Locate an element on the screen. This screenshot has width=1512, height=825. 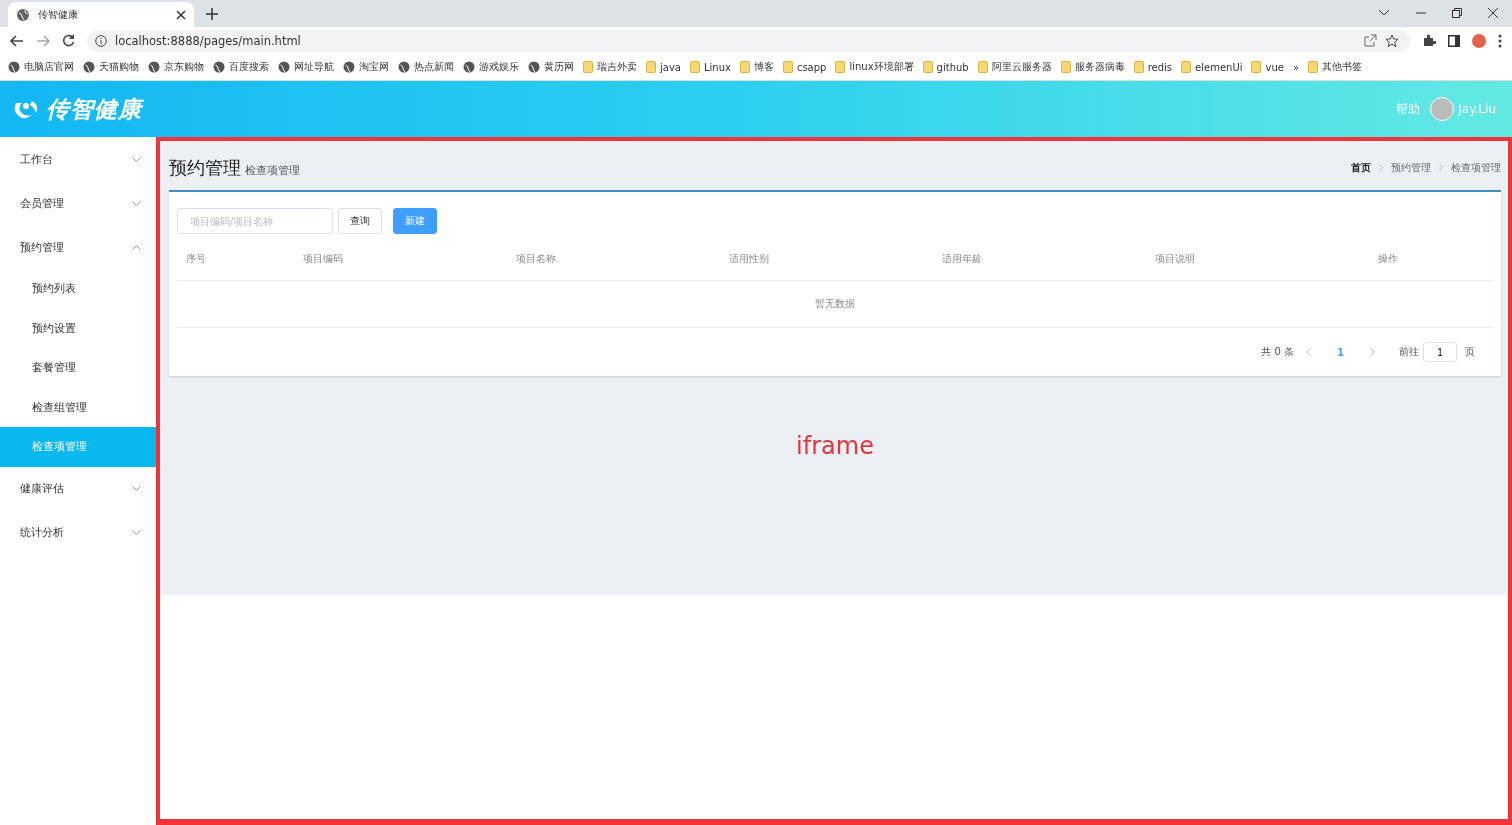
bookmark: 电脑店官网 is located at coordinates (41, 67).